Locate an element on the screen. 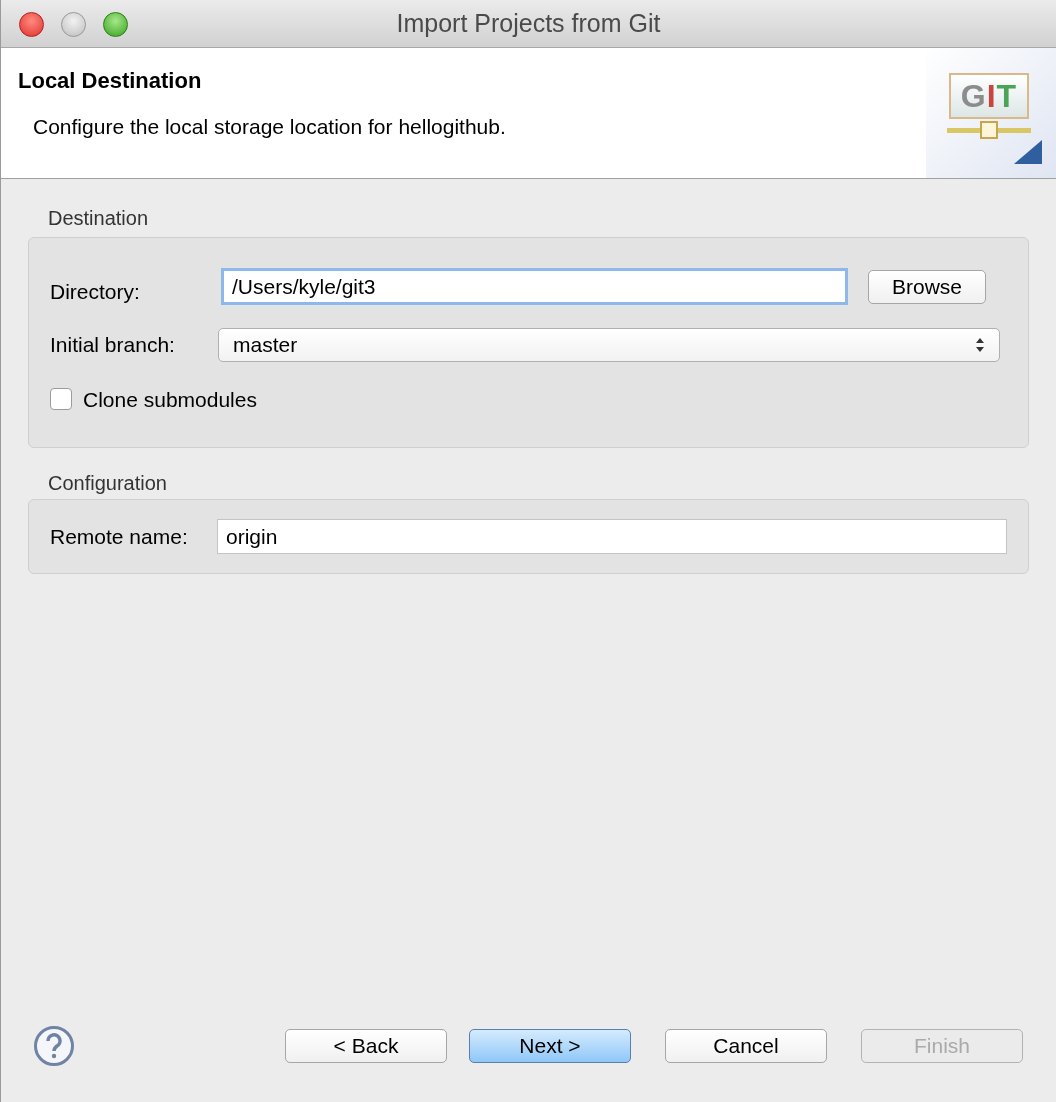 The width and height of the screenshot is (1056, 1102). browse-button: Browse is located at coordinates (927, 286).